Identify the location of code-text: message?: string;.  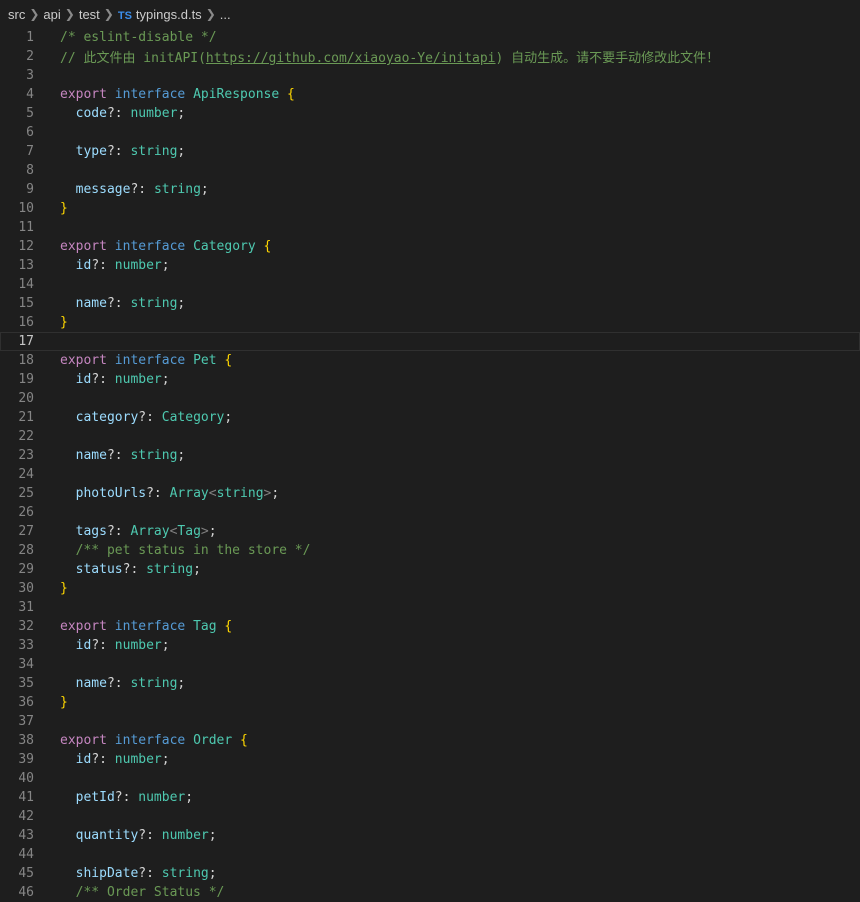
(134, 189).